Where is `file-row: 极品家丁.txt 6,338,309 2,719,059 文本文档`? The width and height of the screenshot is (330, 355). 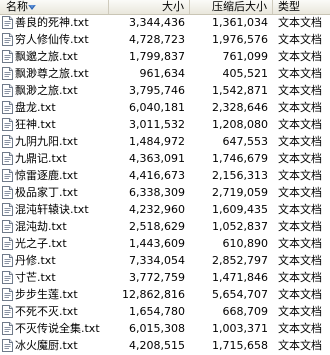
file-row: 极品家丁.txt 6,338,309 2,719,059 文本文档 is located at coordinates (165, 192).